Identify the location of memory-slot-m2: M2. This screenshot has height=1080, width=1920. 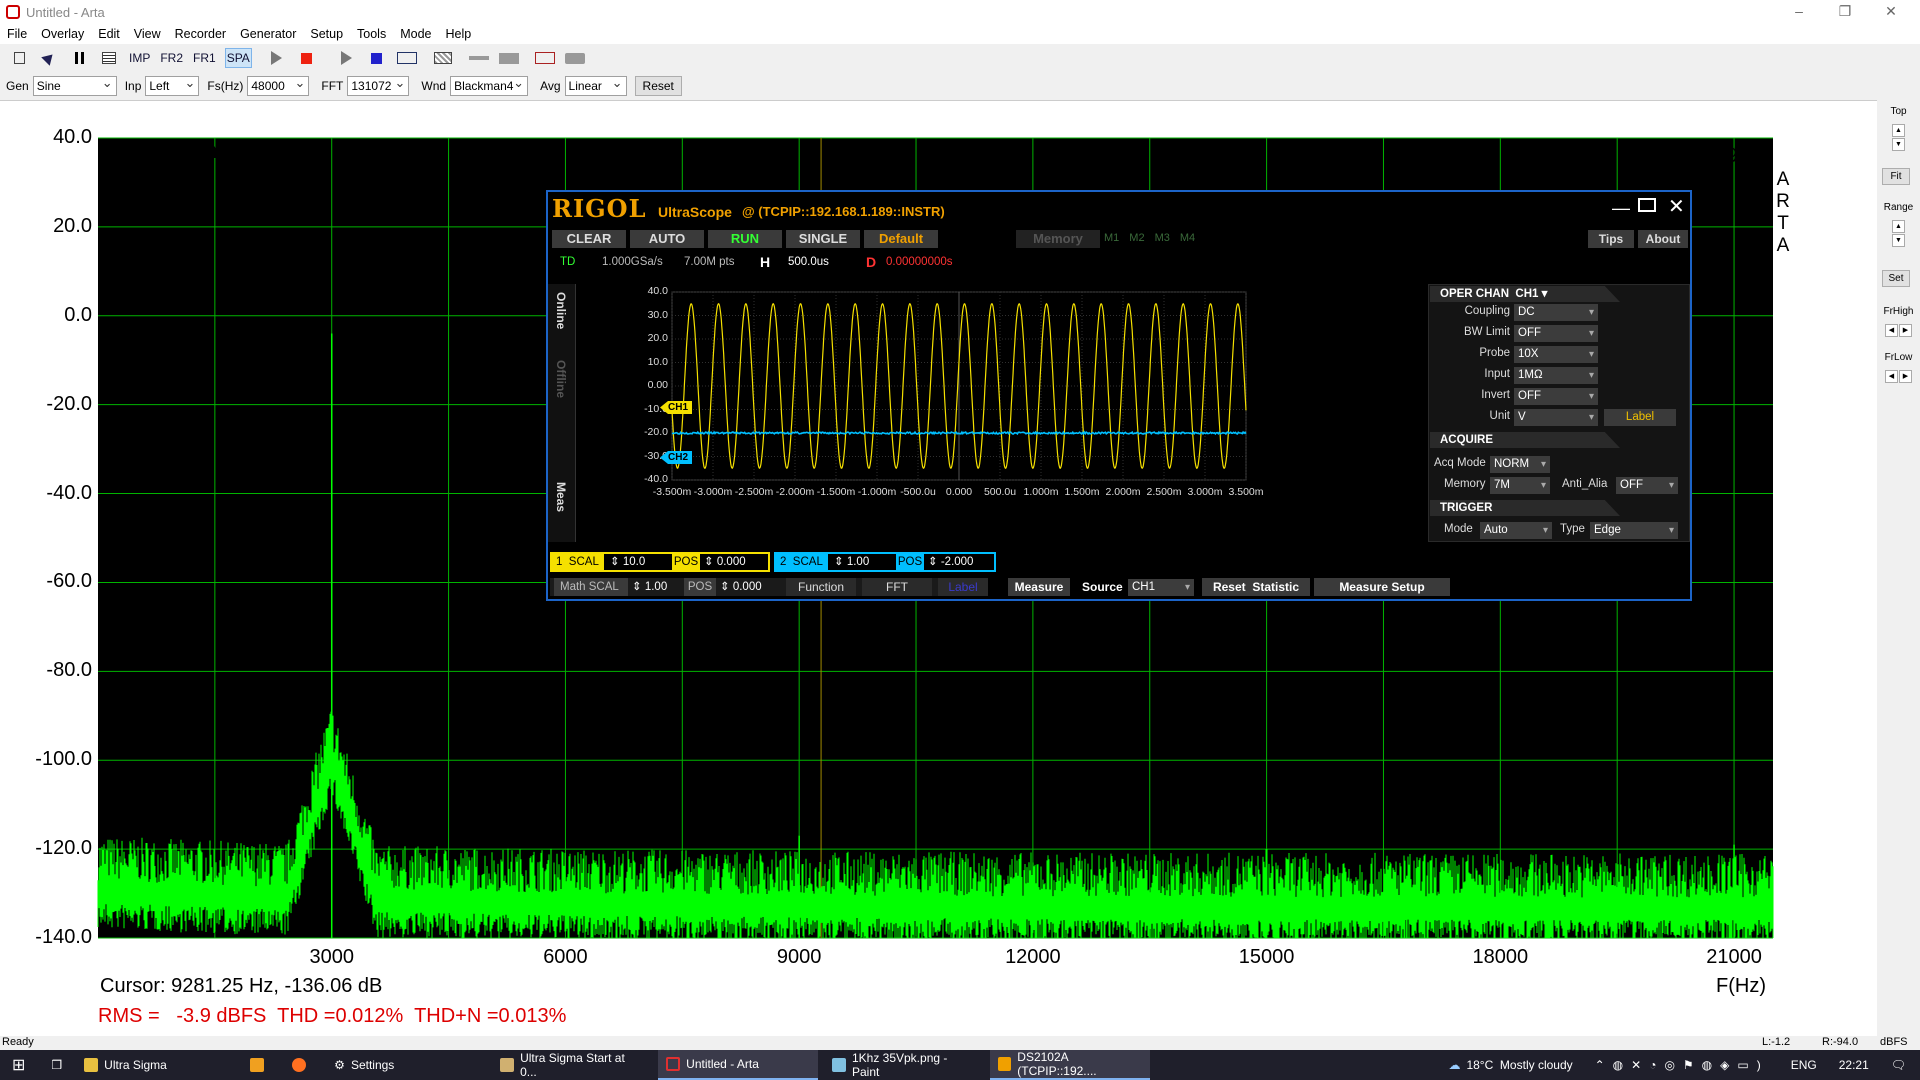
(1136, 238).